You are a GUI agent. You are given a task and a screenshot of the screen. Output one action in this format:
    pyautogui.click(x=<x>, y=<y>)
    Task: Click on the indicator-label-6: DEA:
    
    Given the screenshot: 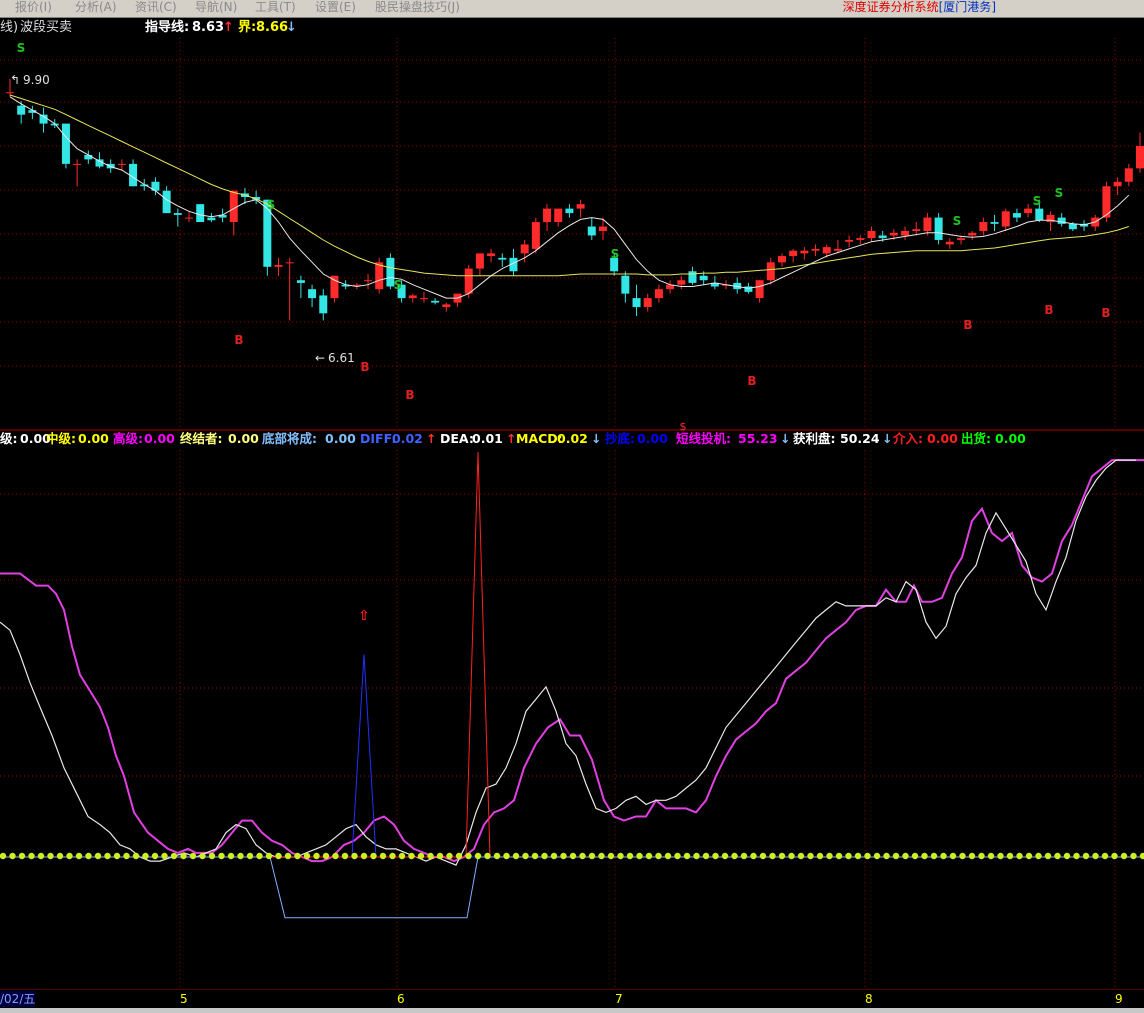 What is the action you would take?
    pyautogui.click(x=457, y=438)
    